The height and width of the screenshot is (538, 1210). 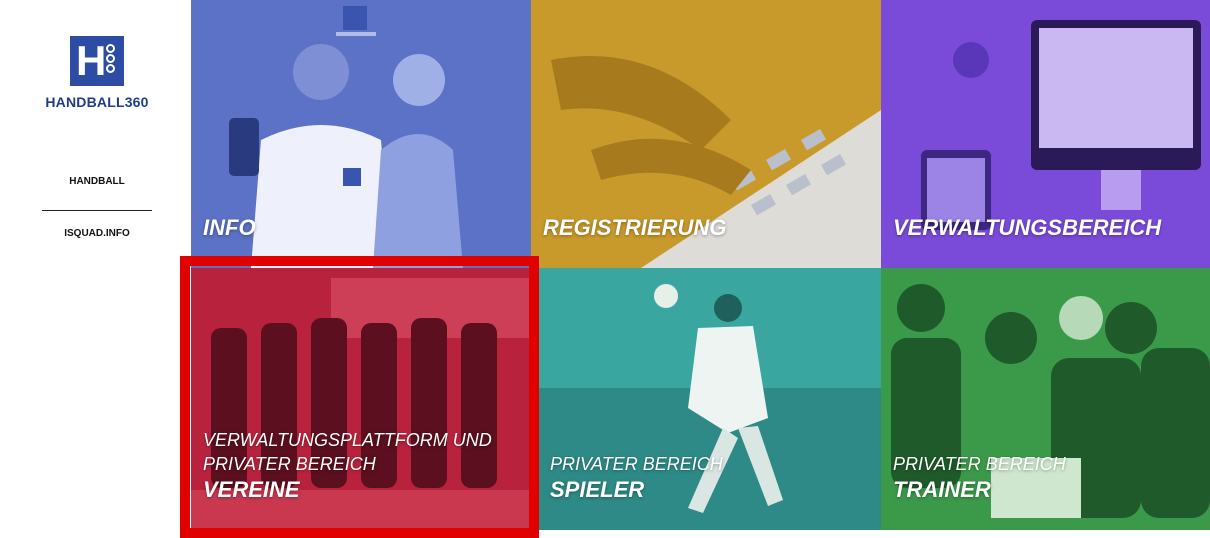 What do you see at coordinates (942, 489) in the screenshot?
I see `tile-trainer-title: TRAINER` at bounding box center [942, 489].